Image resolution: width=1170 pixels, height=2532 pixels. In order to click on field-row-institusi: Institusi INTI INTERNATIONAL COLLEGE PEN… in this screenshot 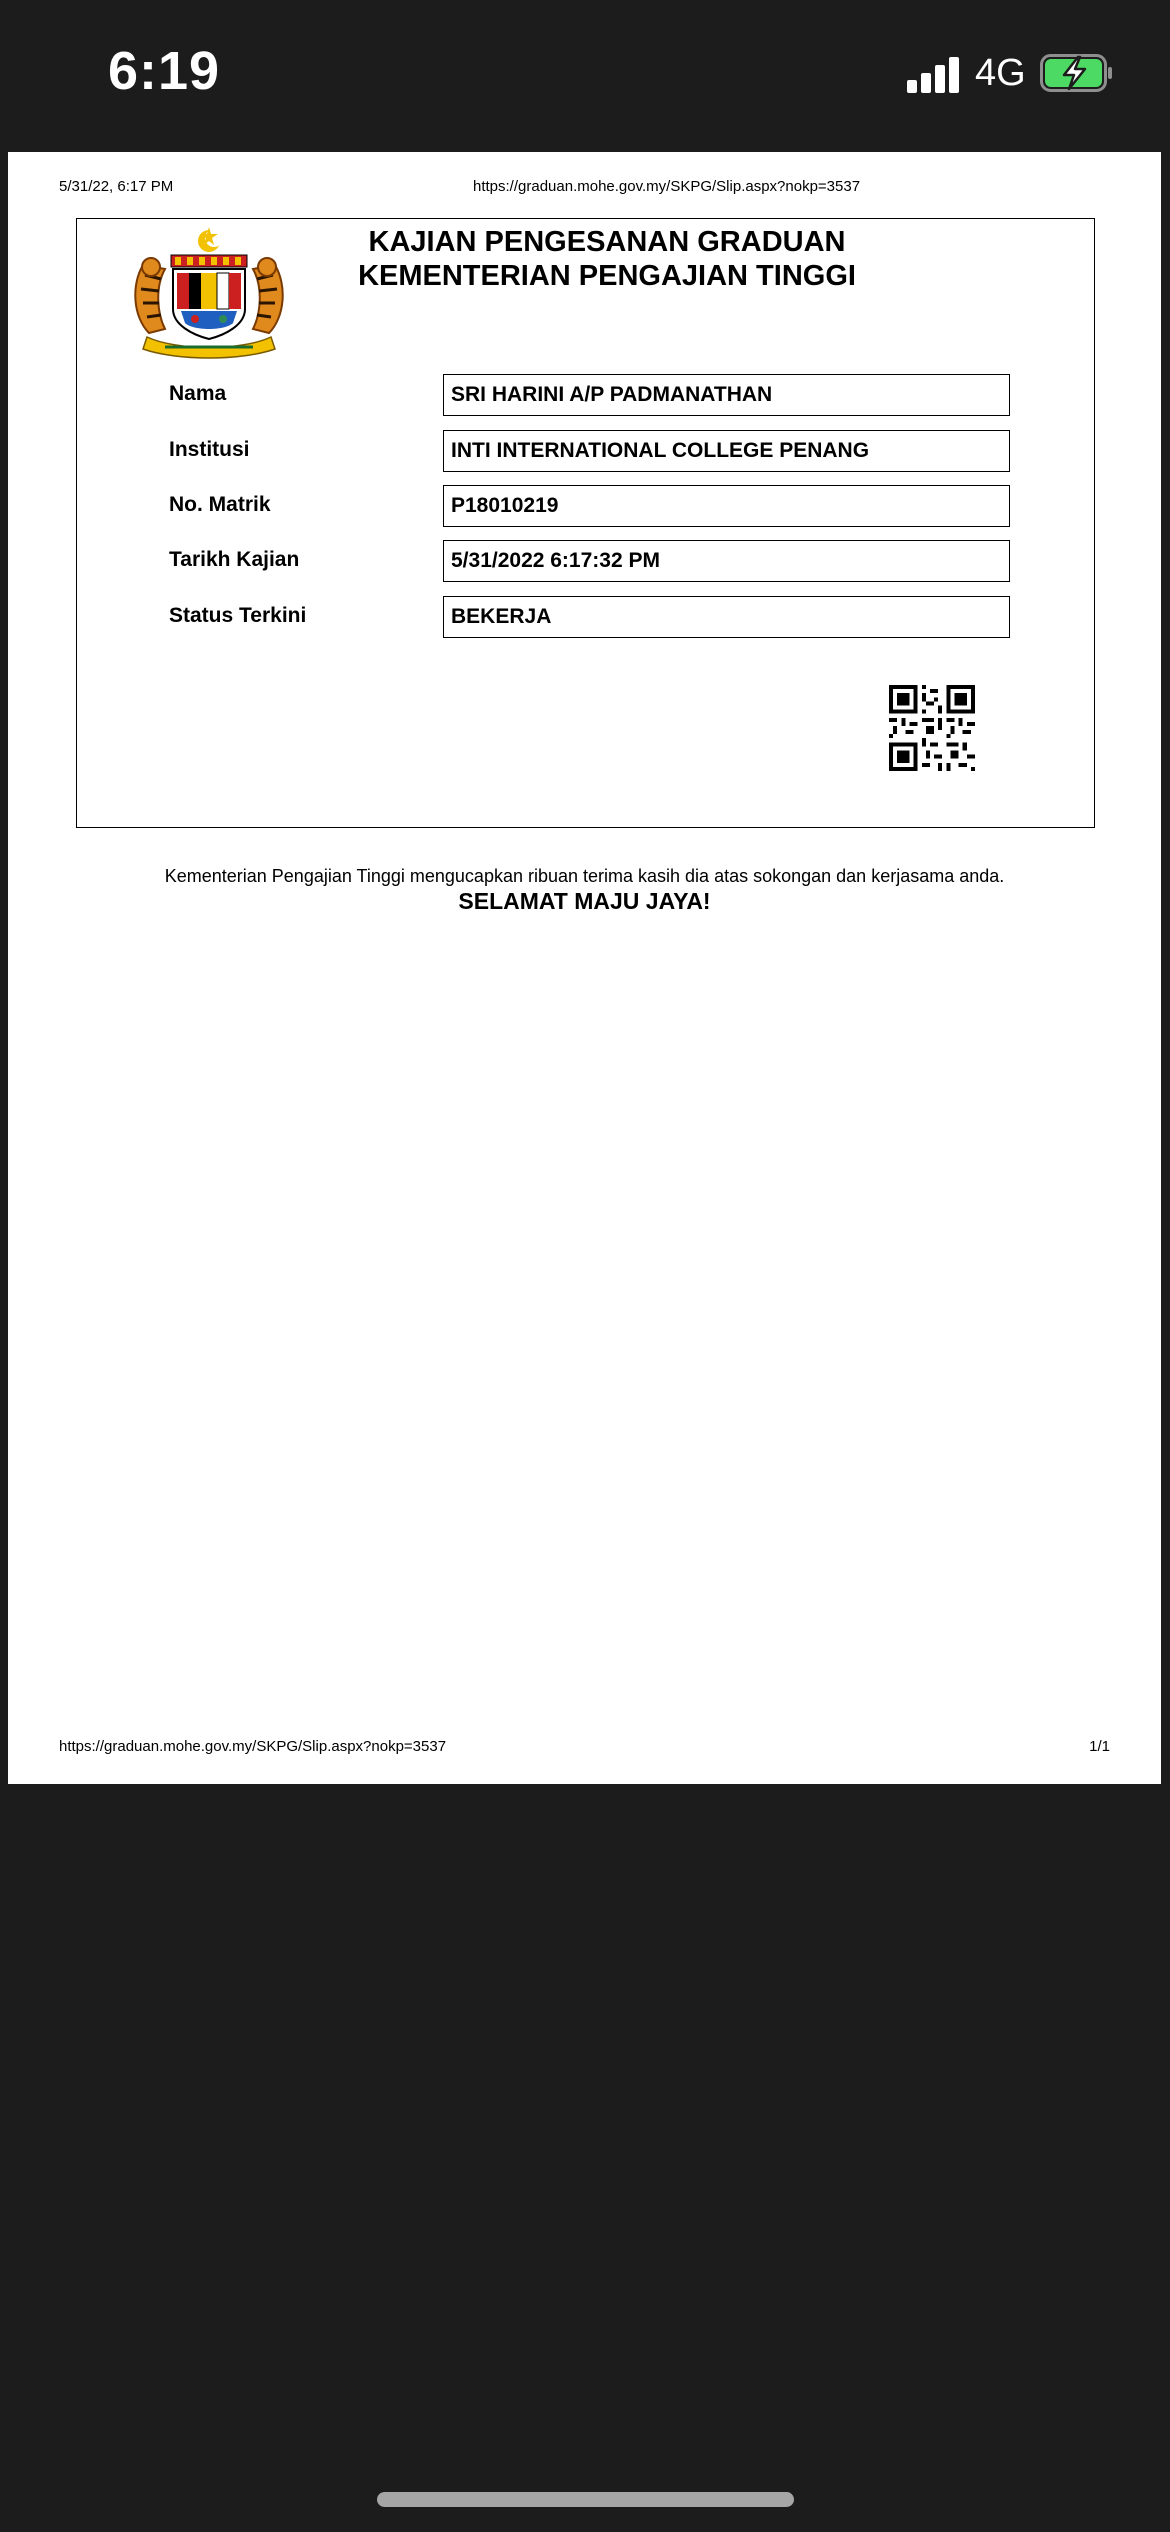, I will do `click(589, 451)`.